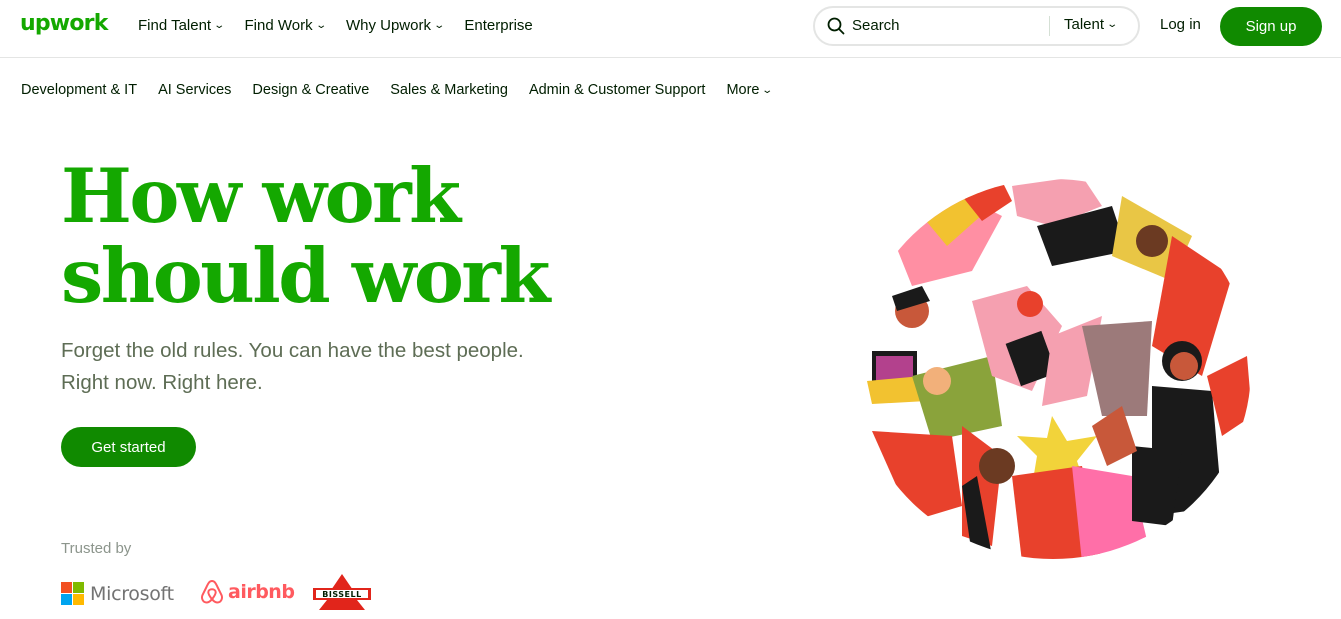 This screenshot has width=1341, height=619. I want to click on nav-why-upwork: Why Upwork ⌄, so click(395, 25).